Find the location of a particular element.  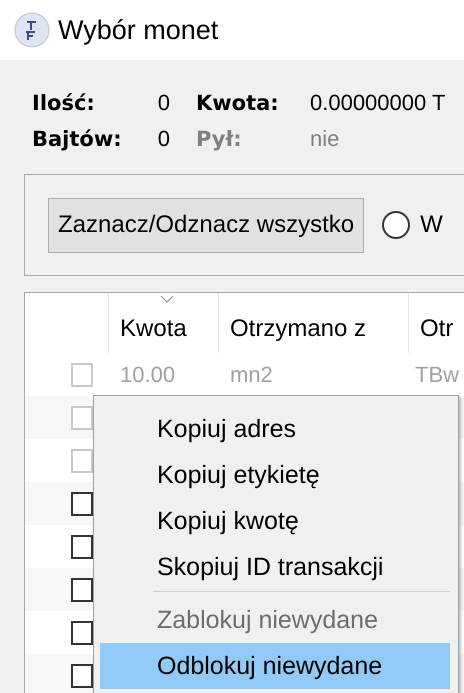

menu-item: Skopiuj ID transakcji is located at coordinates (275, 567).